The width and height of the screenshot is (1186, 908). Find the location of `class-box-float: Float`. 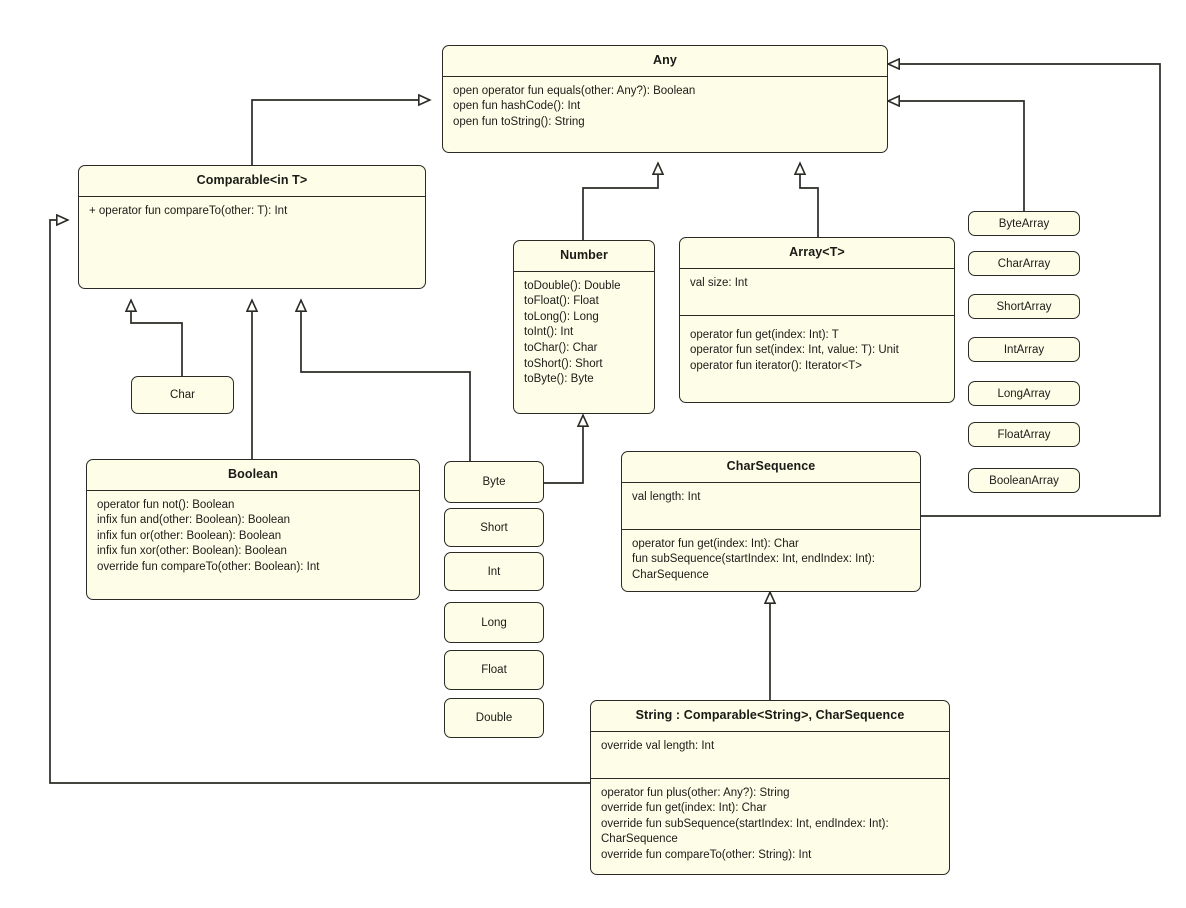

class-box-float: Float is located at coordinates (494, 670).